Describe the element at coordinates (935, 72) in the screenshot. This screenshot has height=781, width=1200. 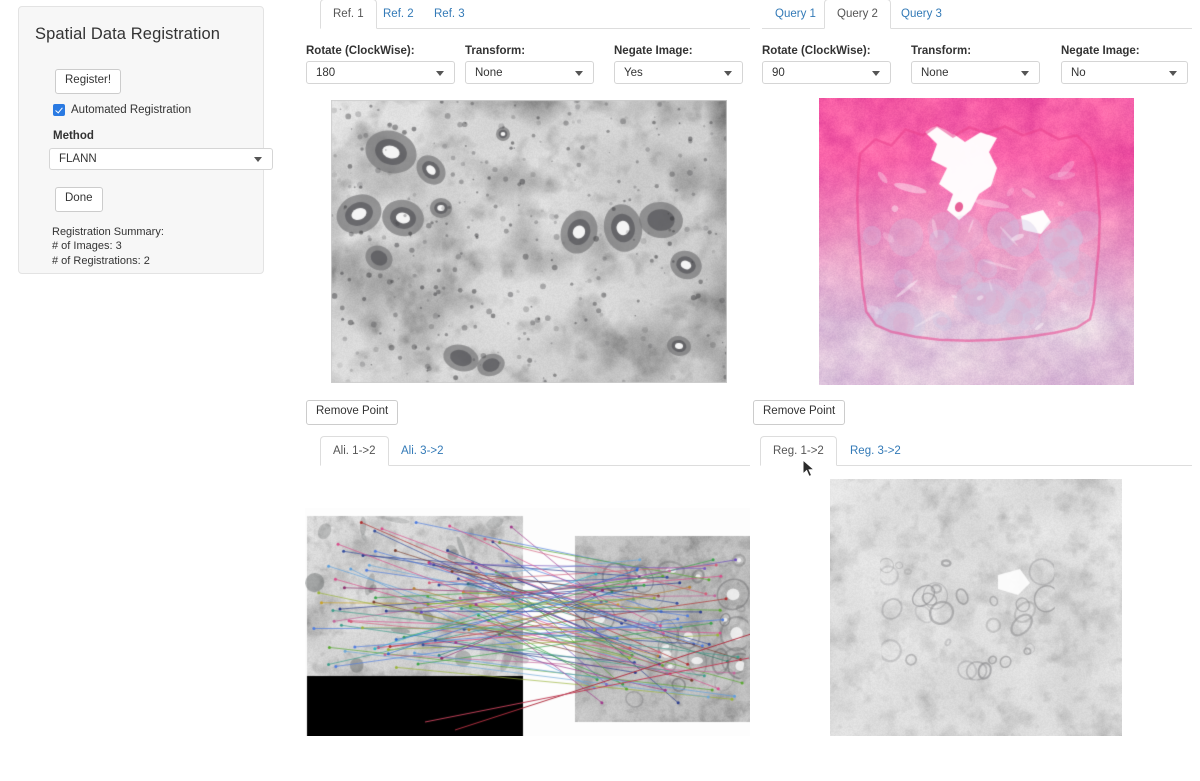
I see `query-transform-value: None` at that location.